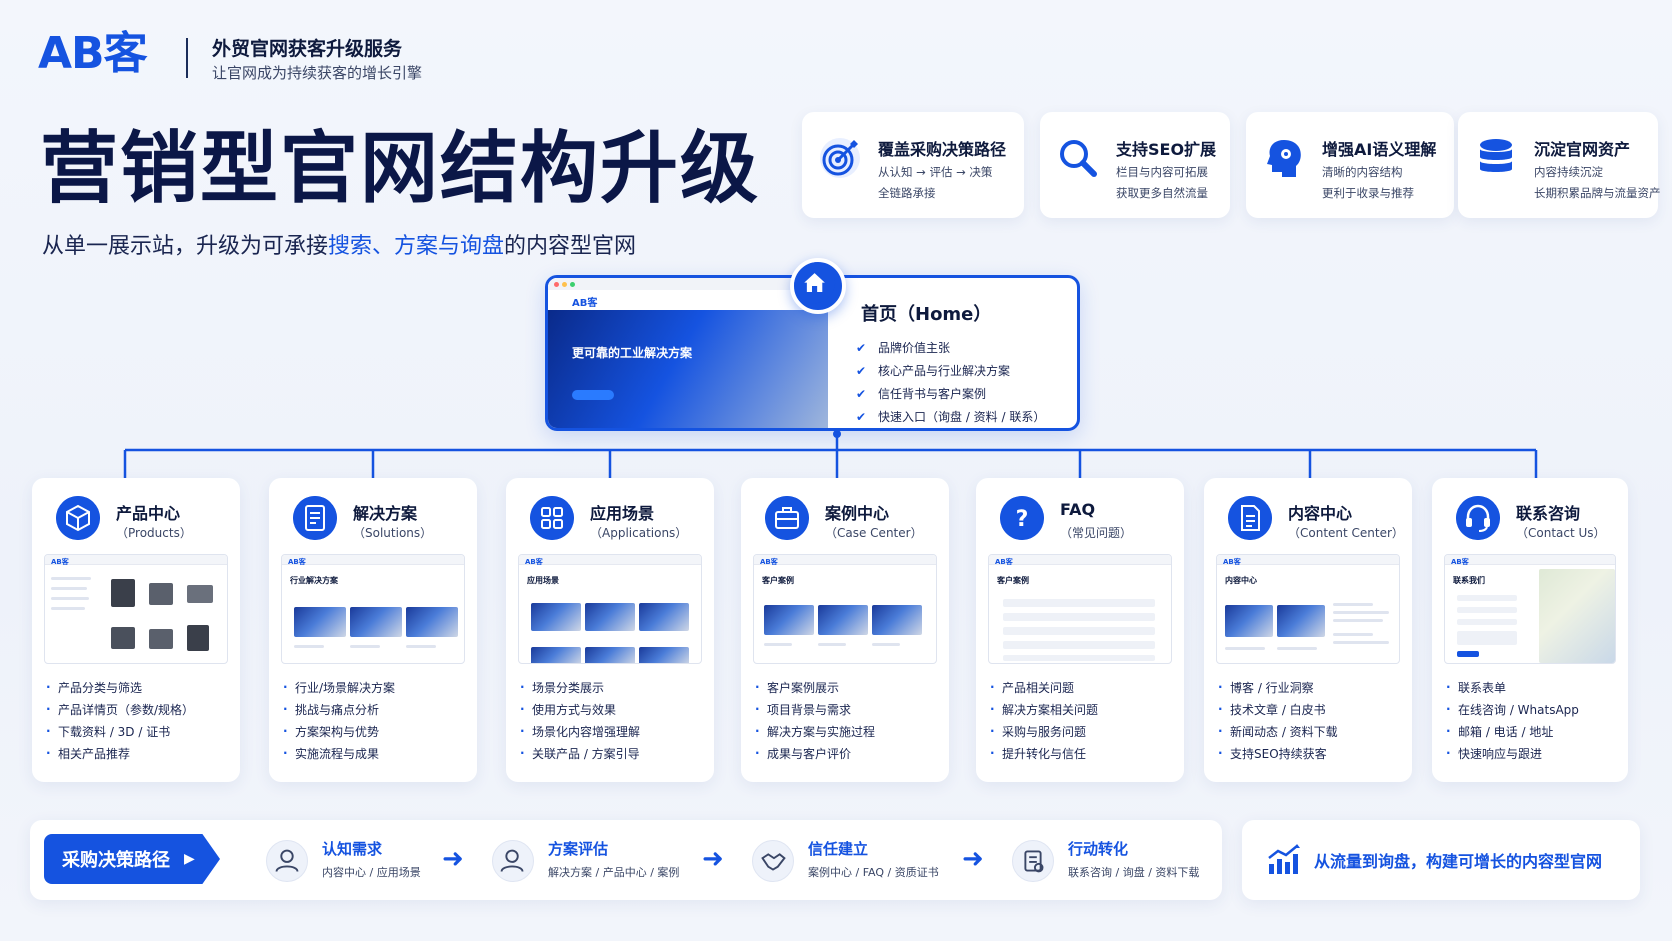 This screenshot has width=1672, height=941. I want to click on list-item: · 解决方案与实施过程, so click(815, 731).